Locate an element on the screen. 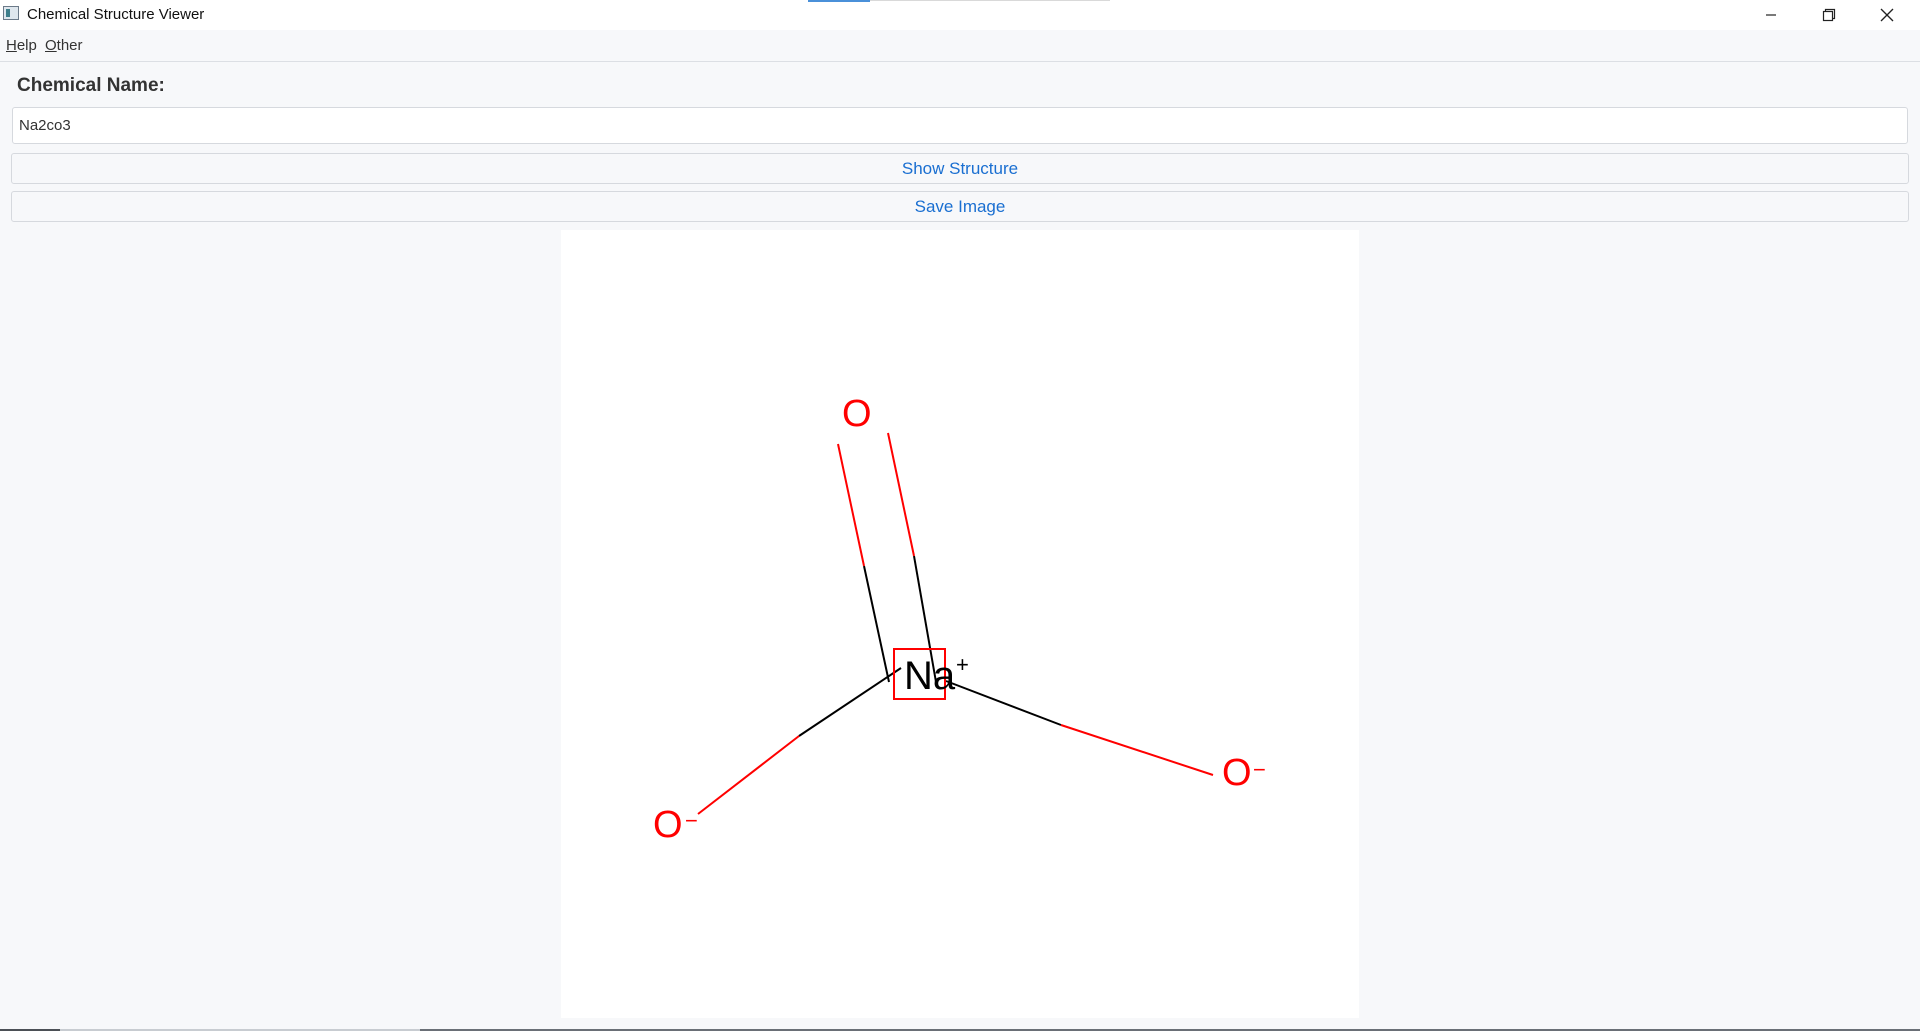 The image size is (1920, 1031). restore-icon is located at coordinates (1829, 15).